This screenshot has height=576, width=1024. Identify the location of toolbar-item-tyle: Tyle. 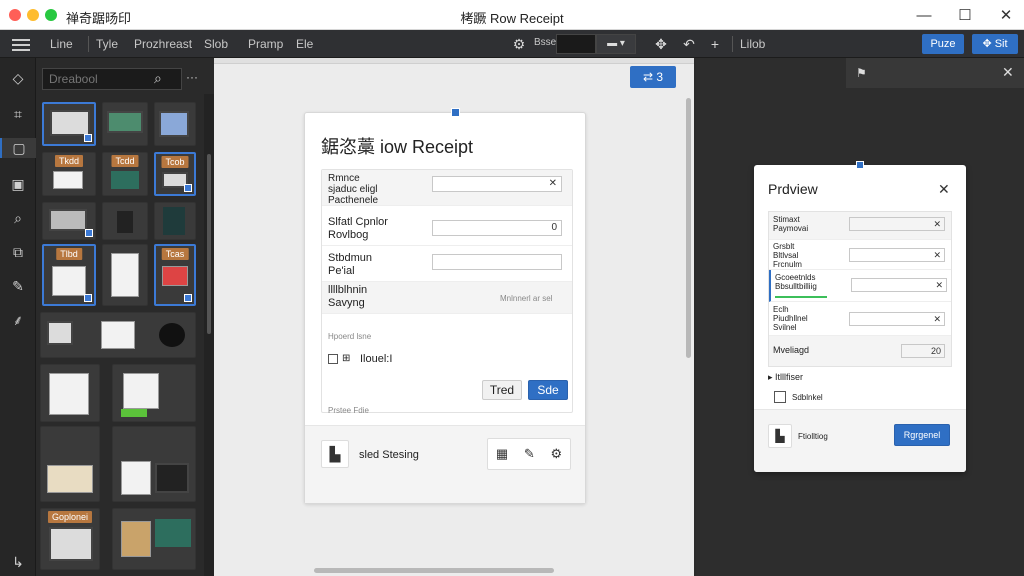
(107, 44).